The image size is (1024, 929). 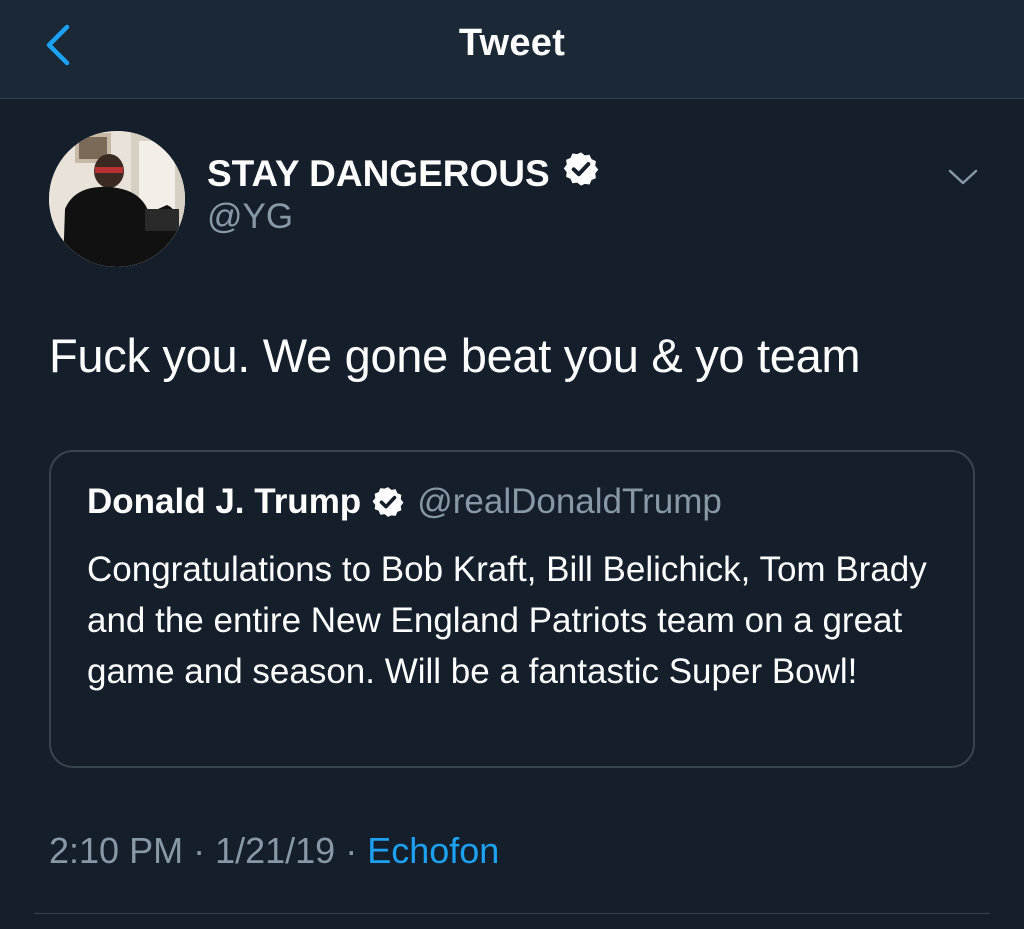 What do you see at coordinates (455, 355) in the screenshot?
I see `tweet-text: Fuck you. We gone beat you & yo team` at bounding box center [455, 355].